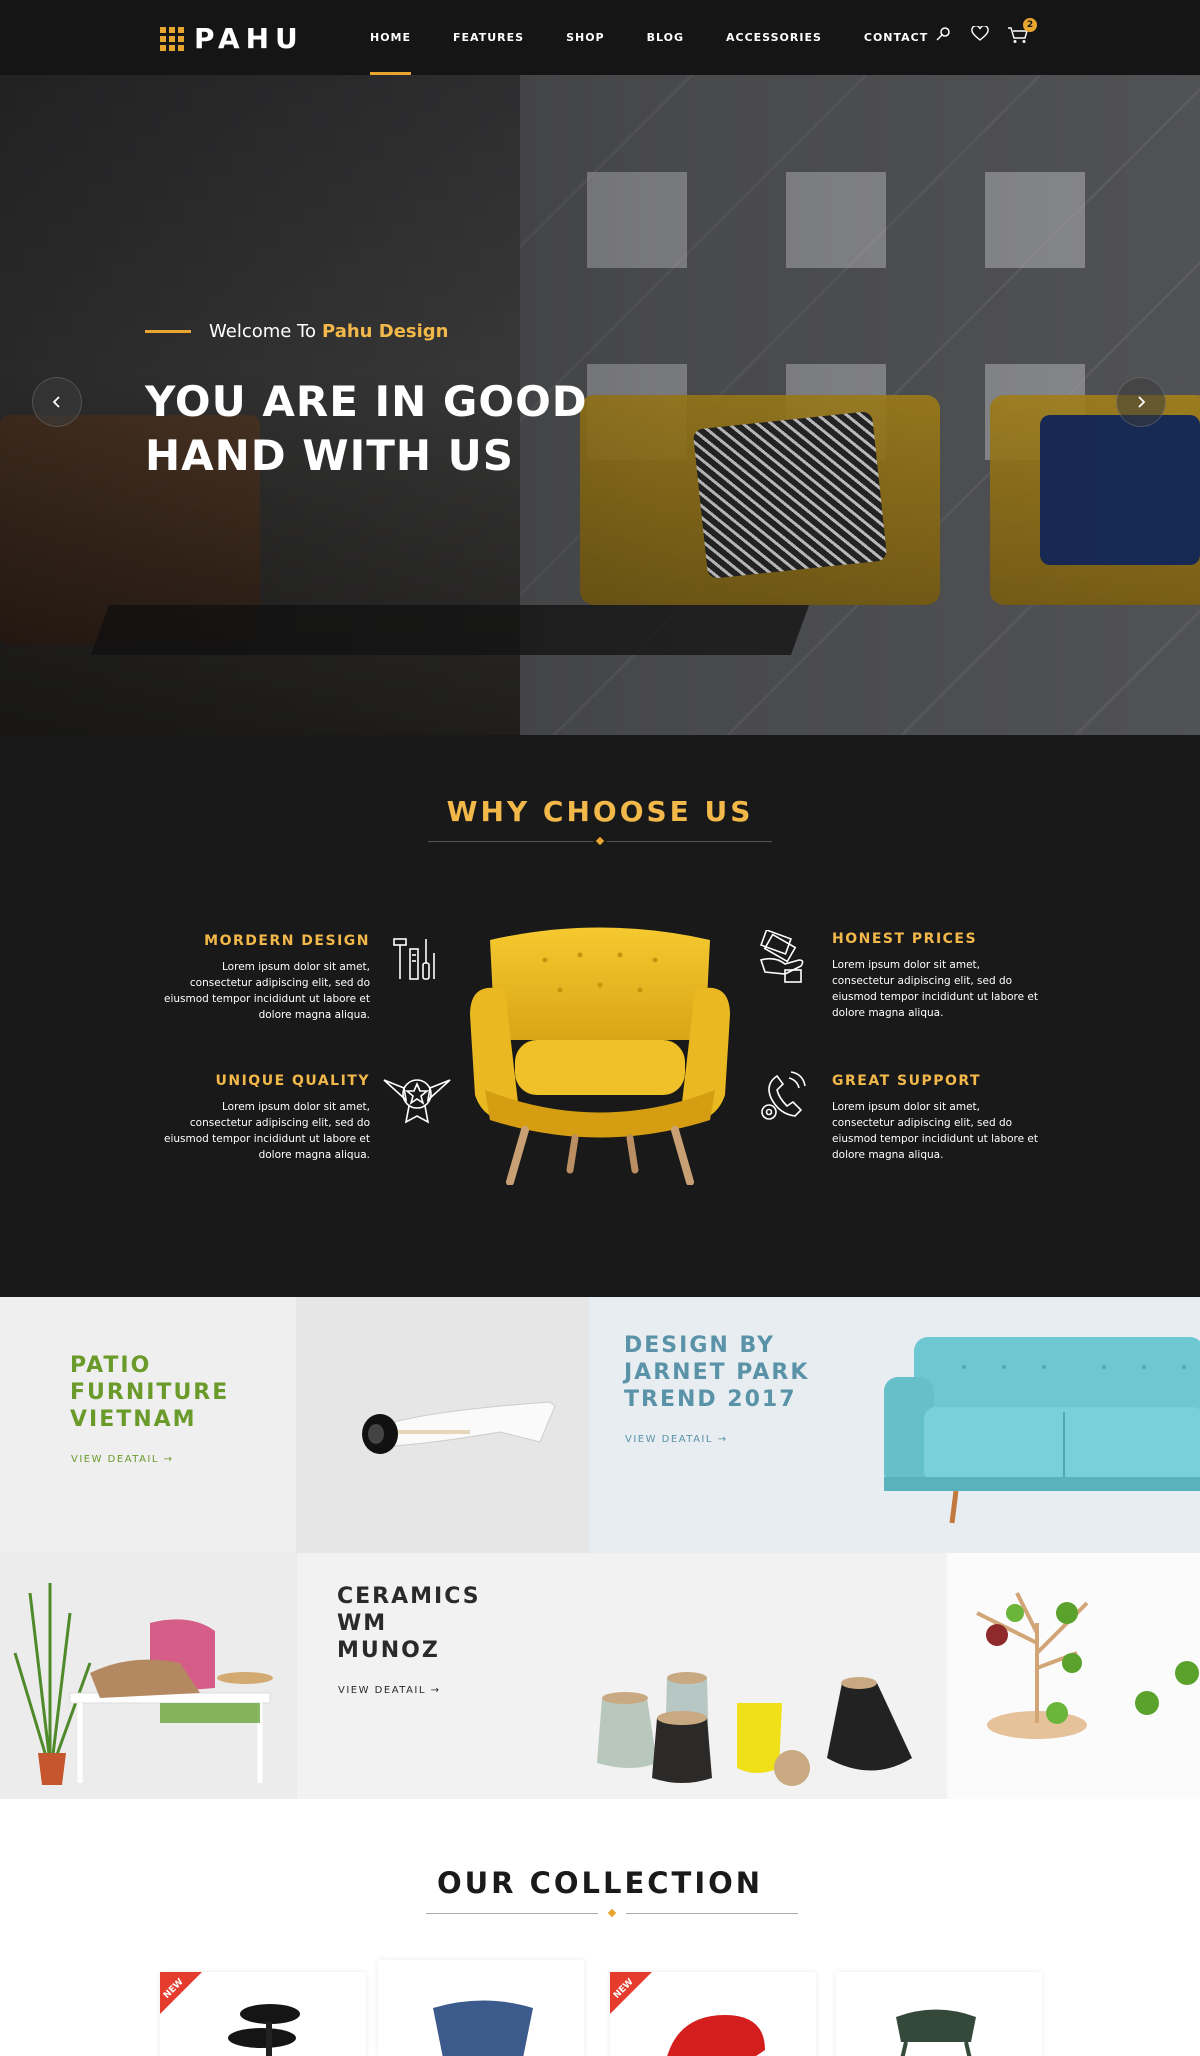  Describe the element at coordinates (263, 331) in the screenshot. I see `welcome-prefix: Welcome To` at that location.